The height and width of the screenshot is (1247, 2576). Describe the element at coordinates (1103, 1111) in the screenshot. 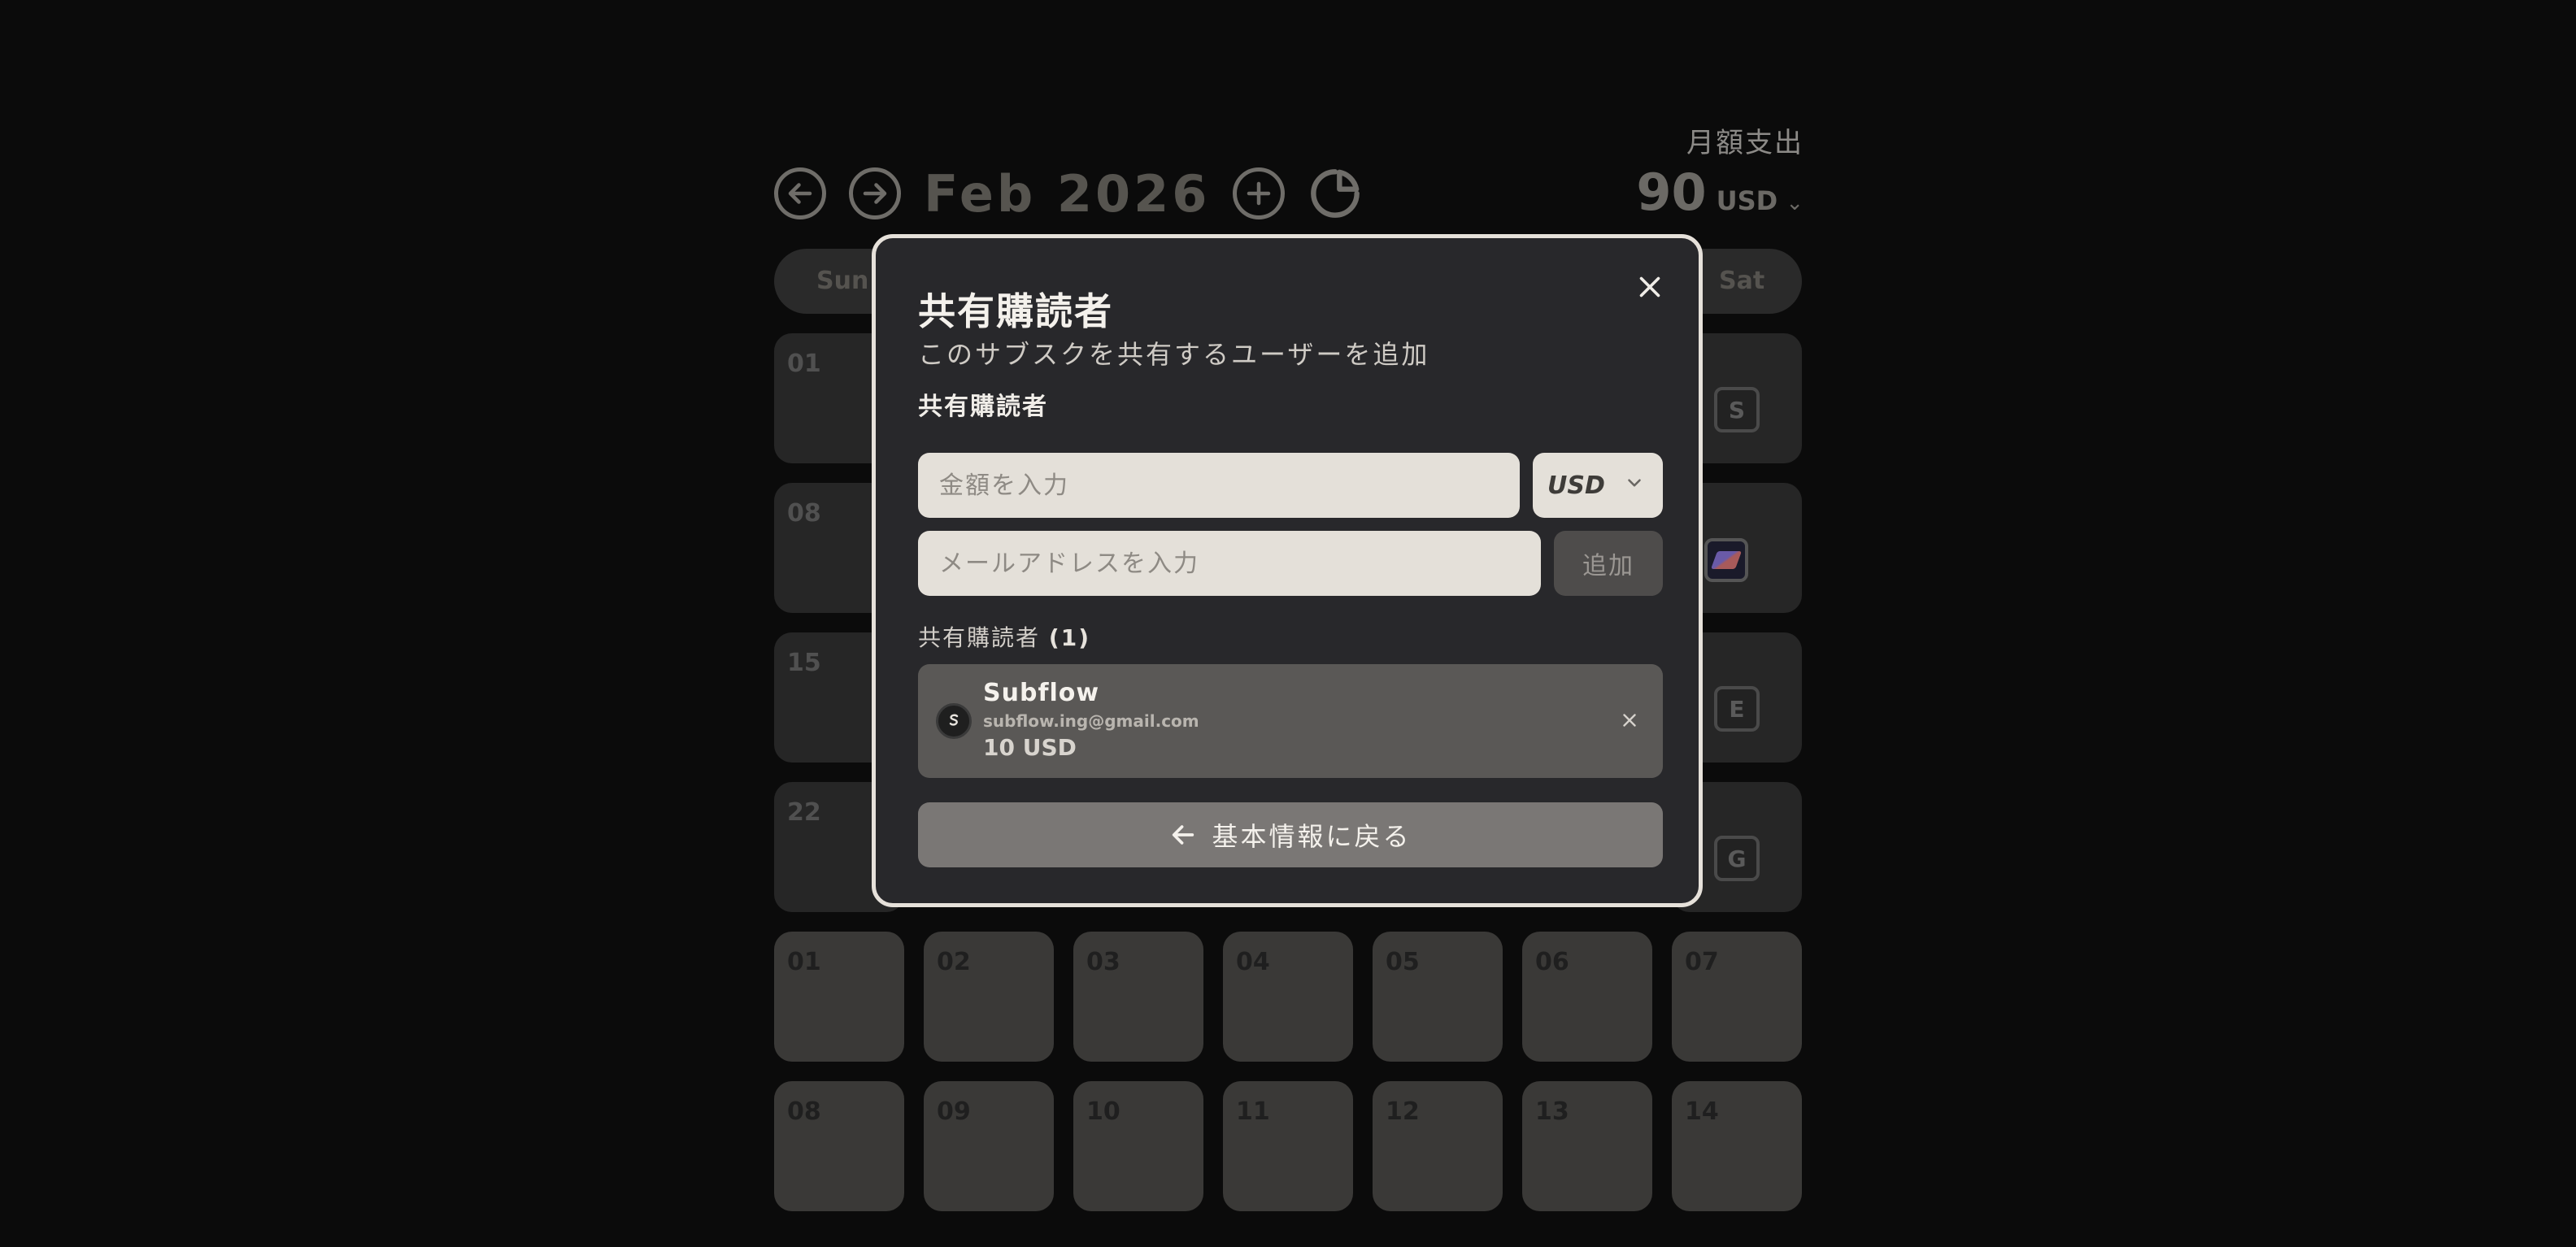

I see `day-number: 10` at that location.